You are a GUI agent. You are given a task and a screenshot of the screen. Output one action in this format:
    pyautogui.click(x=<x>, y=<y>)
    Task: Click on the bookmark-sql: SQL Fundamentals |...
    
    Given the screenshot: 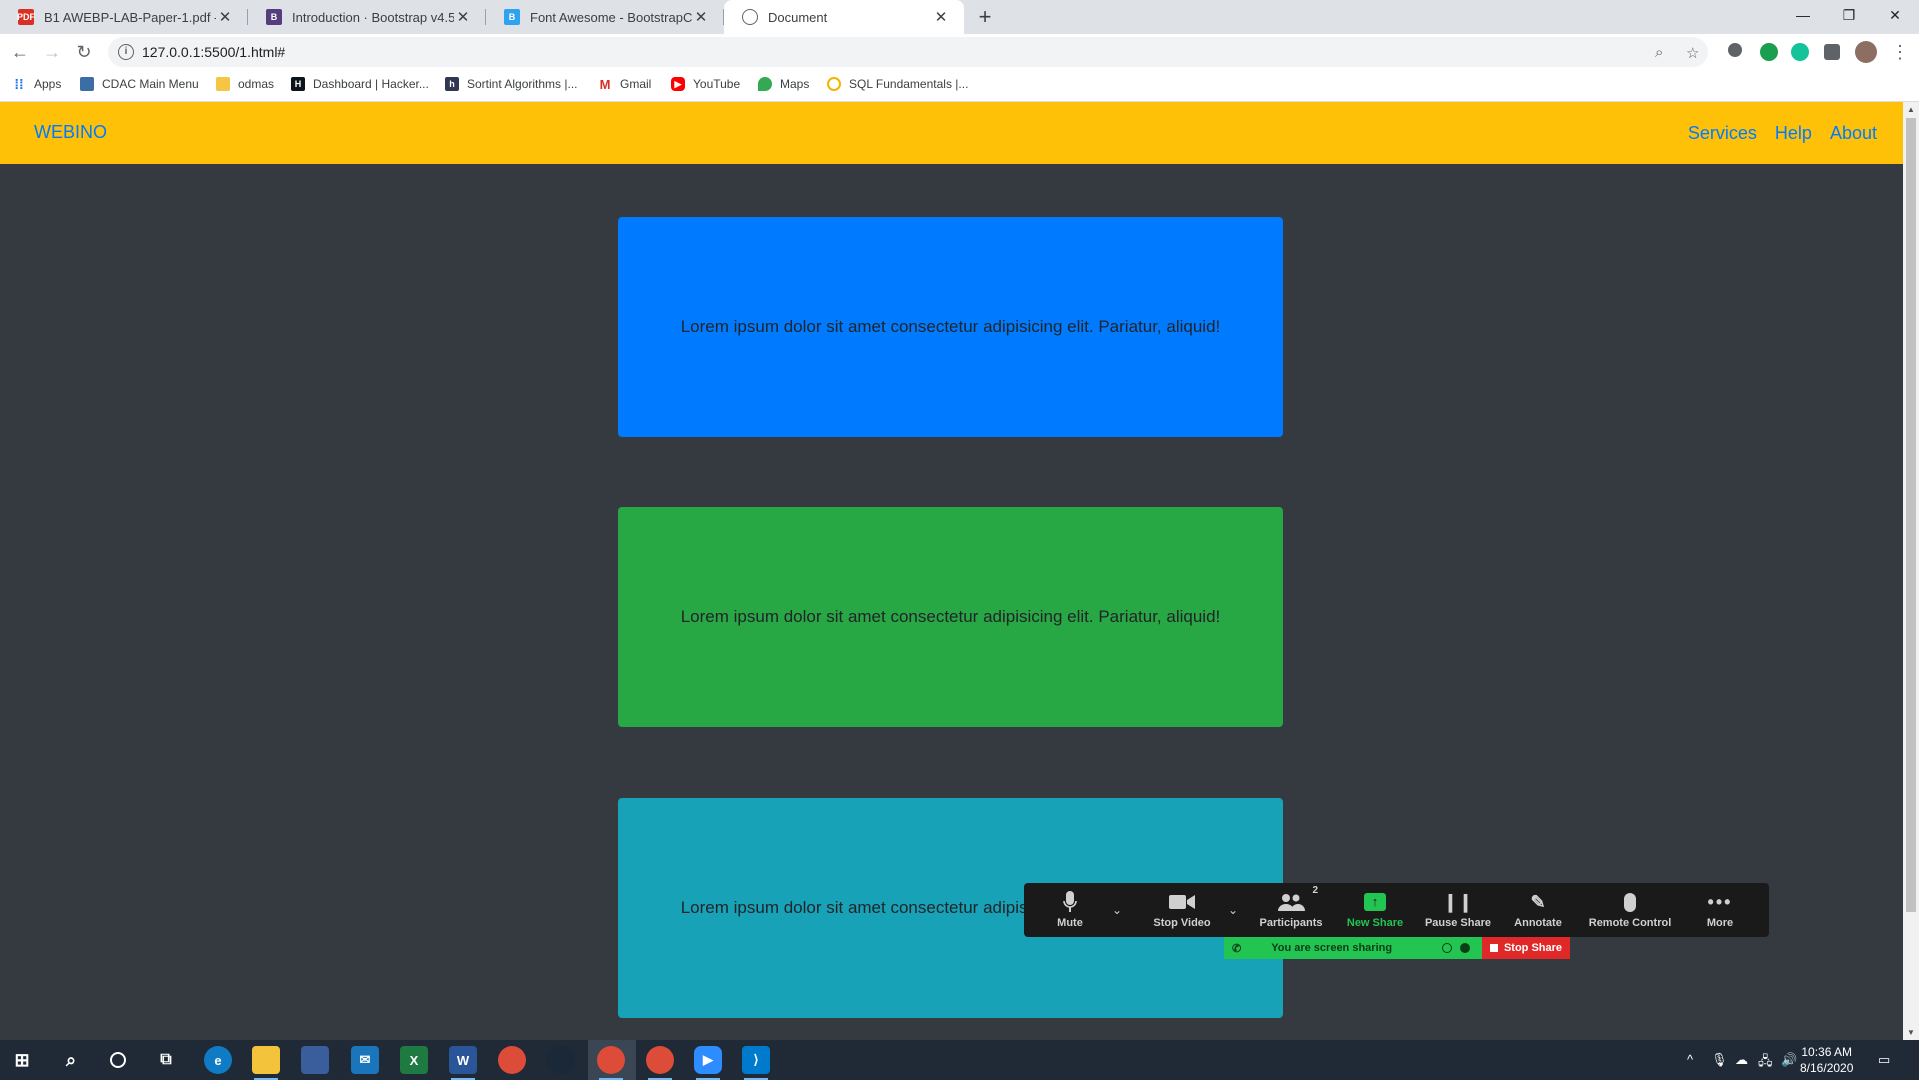 What is the action you would take?
    pyautogui.click(x=897, y=84)
    